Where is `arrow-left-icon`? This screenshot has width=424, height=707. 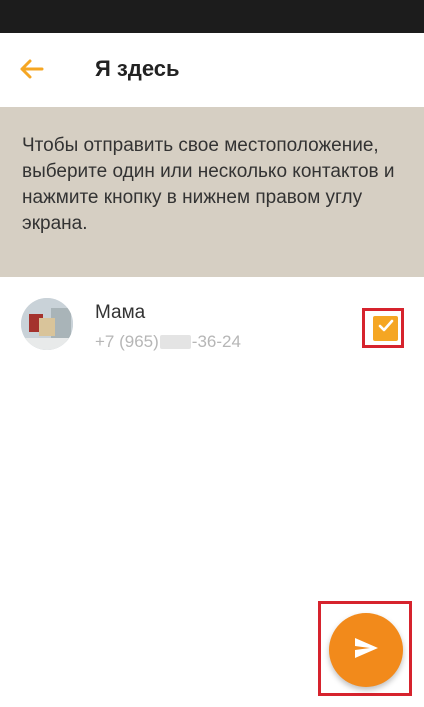 arrow-left-icon is located at coordinates (32, 69).